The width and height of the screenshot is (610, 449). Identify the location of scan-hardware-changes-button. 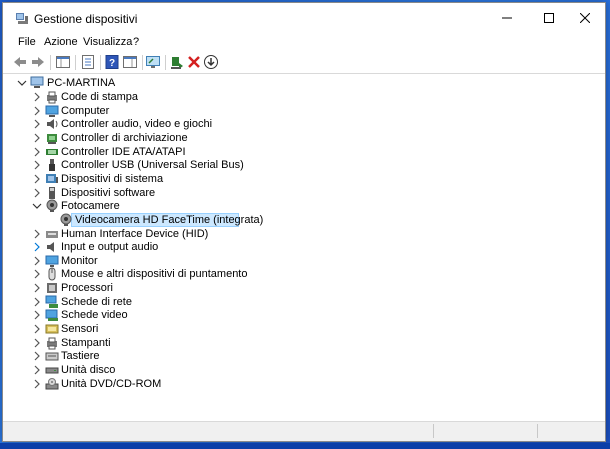
(153, 62).